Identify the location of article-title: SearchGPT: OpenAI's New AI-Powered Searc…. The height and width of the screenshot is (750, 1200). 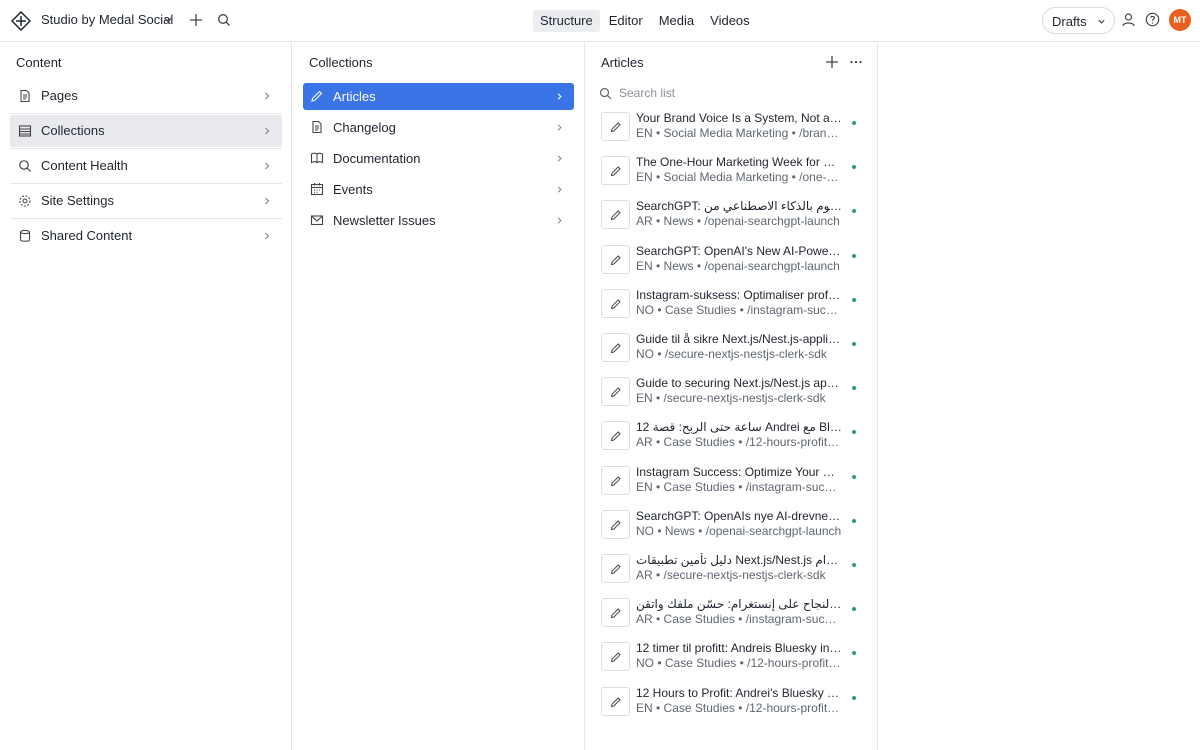
(739, 250).